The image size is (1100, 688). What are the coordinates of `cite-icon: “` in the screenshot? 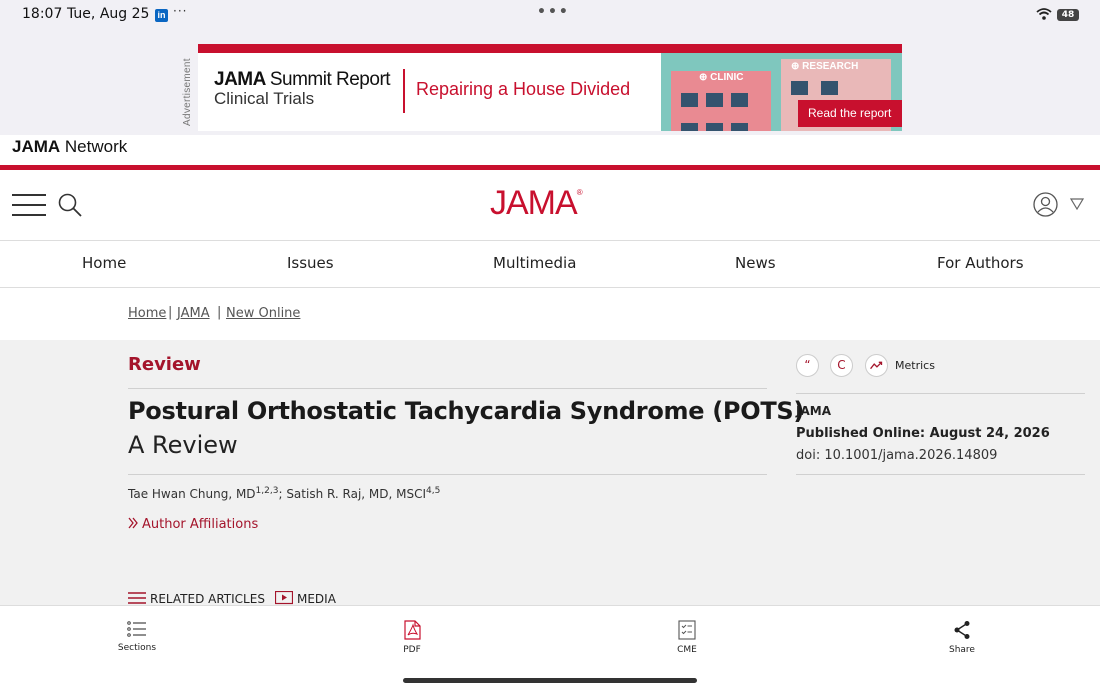 It's located at (807, 365).